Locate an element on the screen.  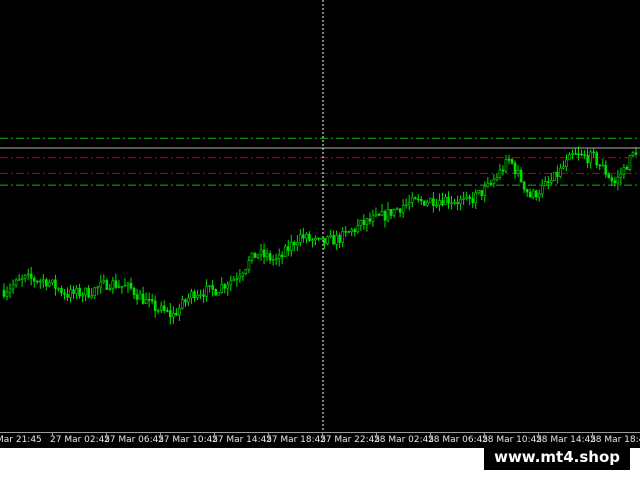
x-tick-label: 27 Mar 22:45 is located at coordinates (350, 440).